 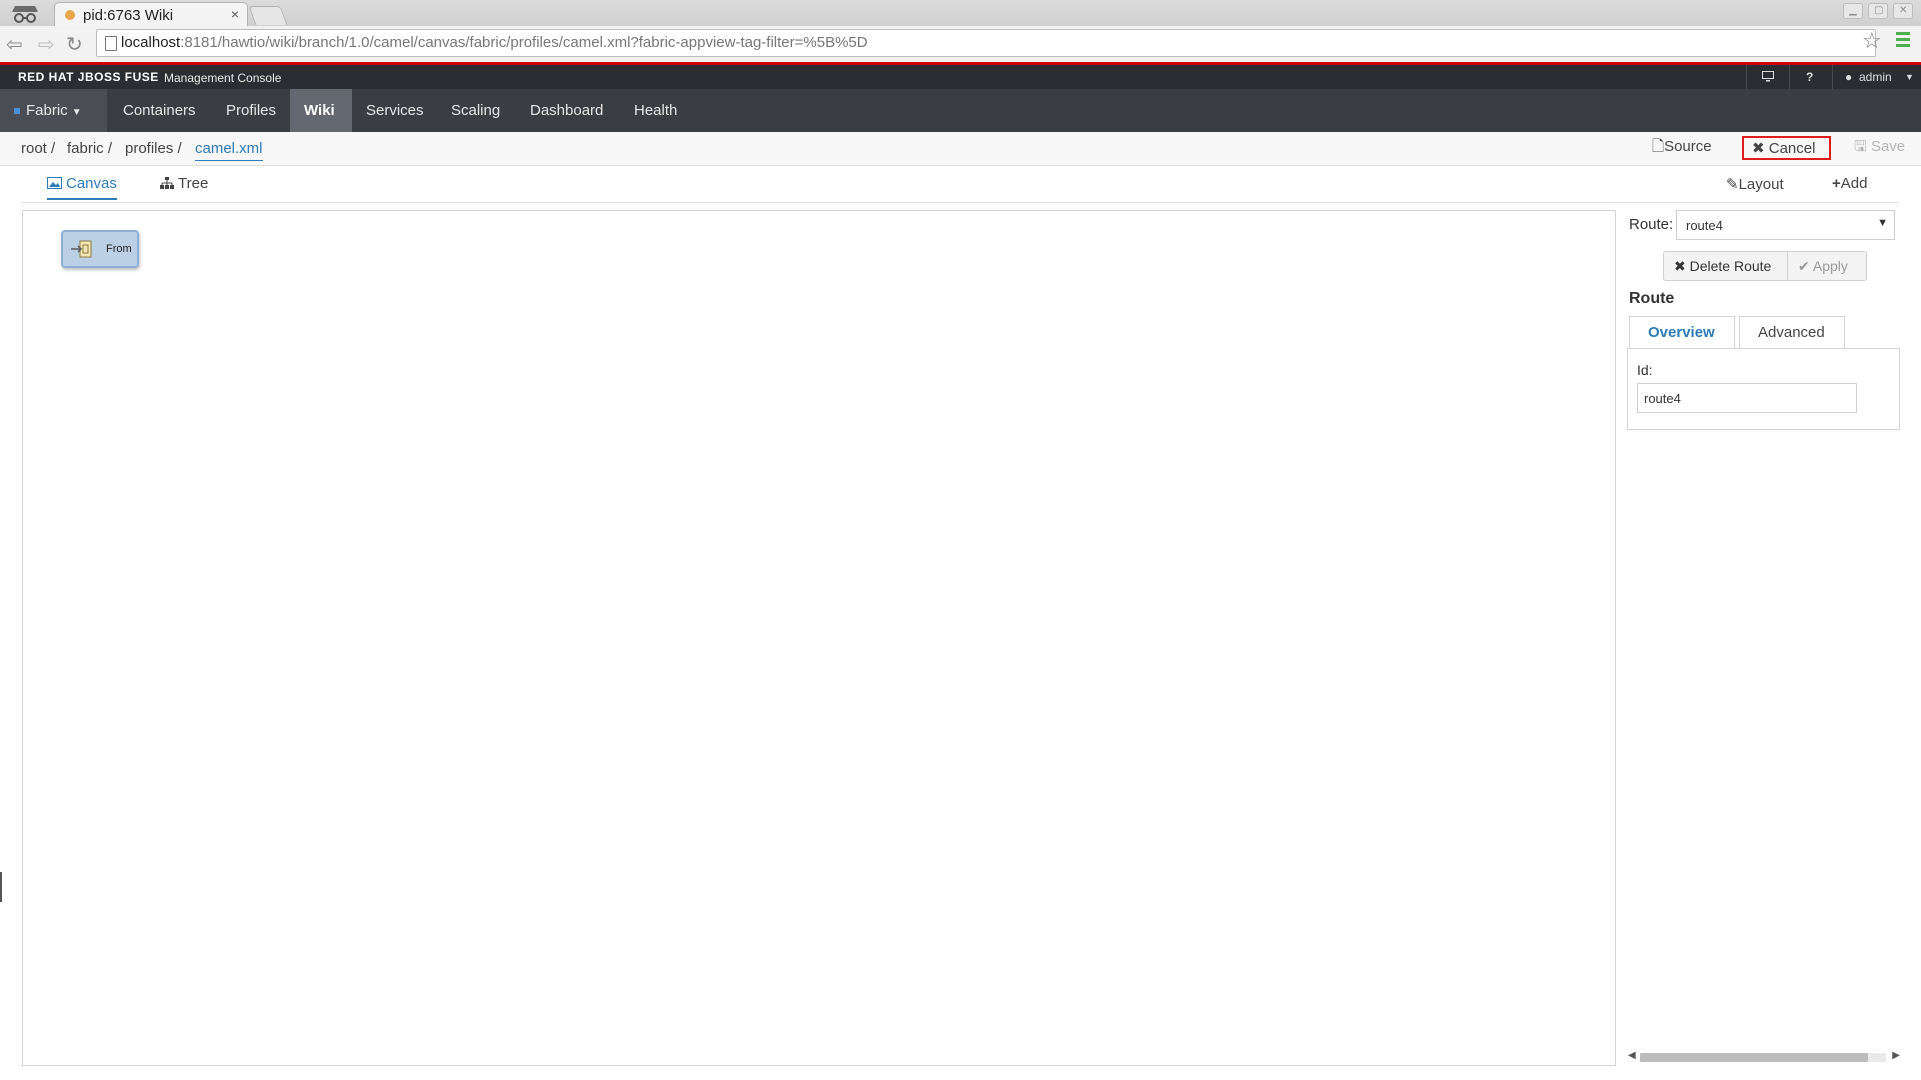 I want to click on from-node: From, so click(x=100, y=249).